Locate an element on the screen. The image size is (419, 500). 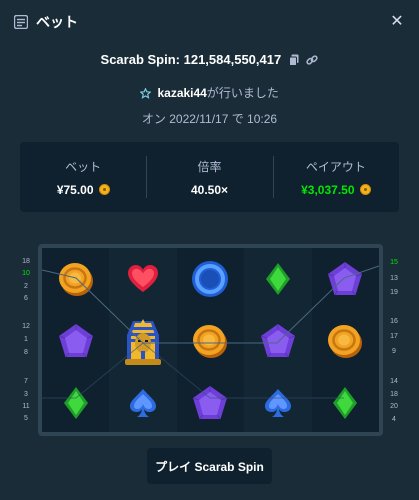
payline-number: 20 is located at coordinates (394, 406).